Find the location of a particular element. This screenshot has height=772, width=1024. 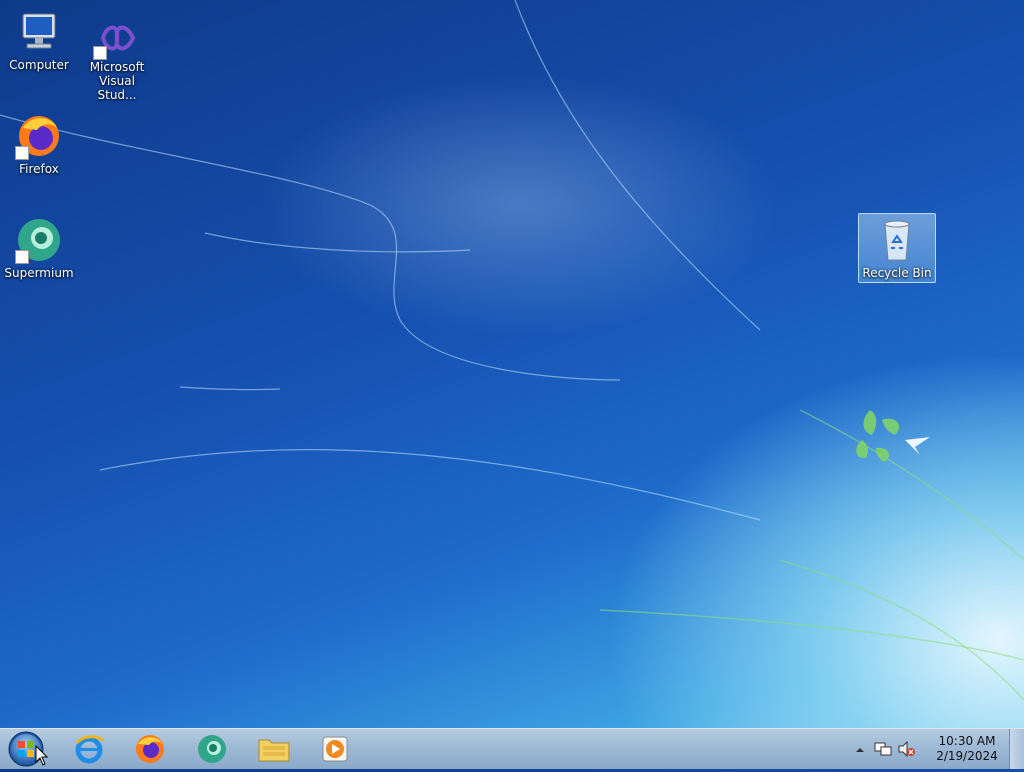

mouse-cursor-icon is located at coordinates (42, 755).